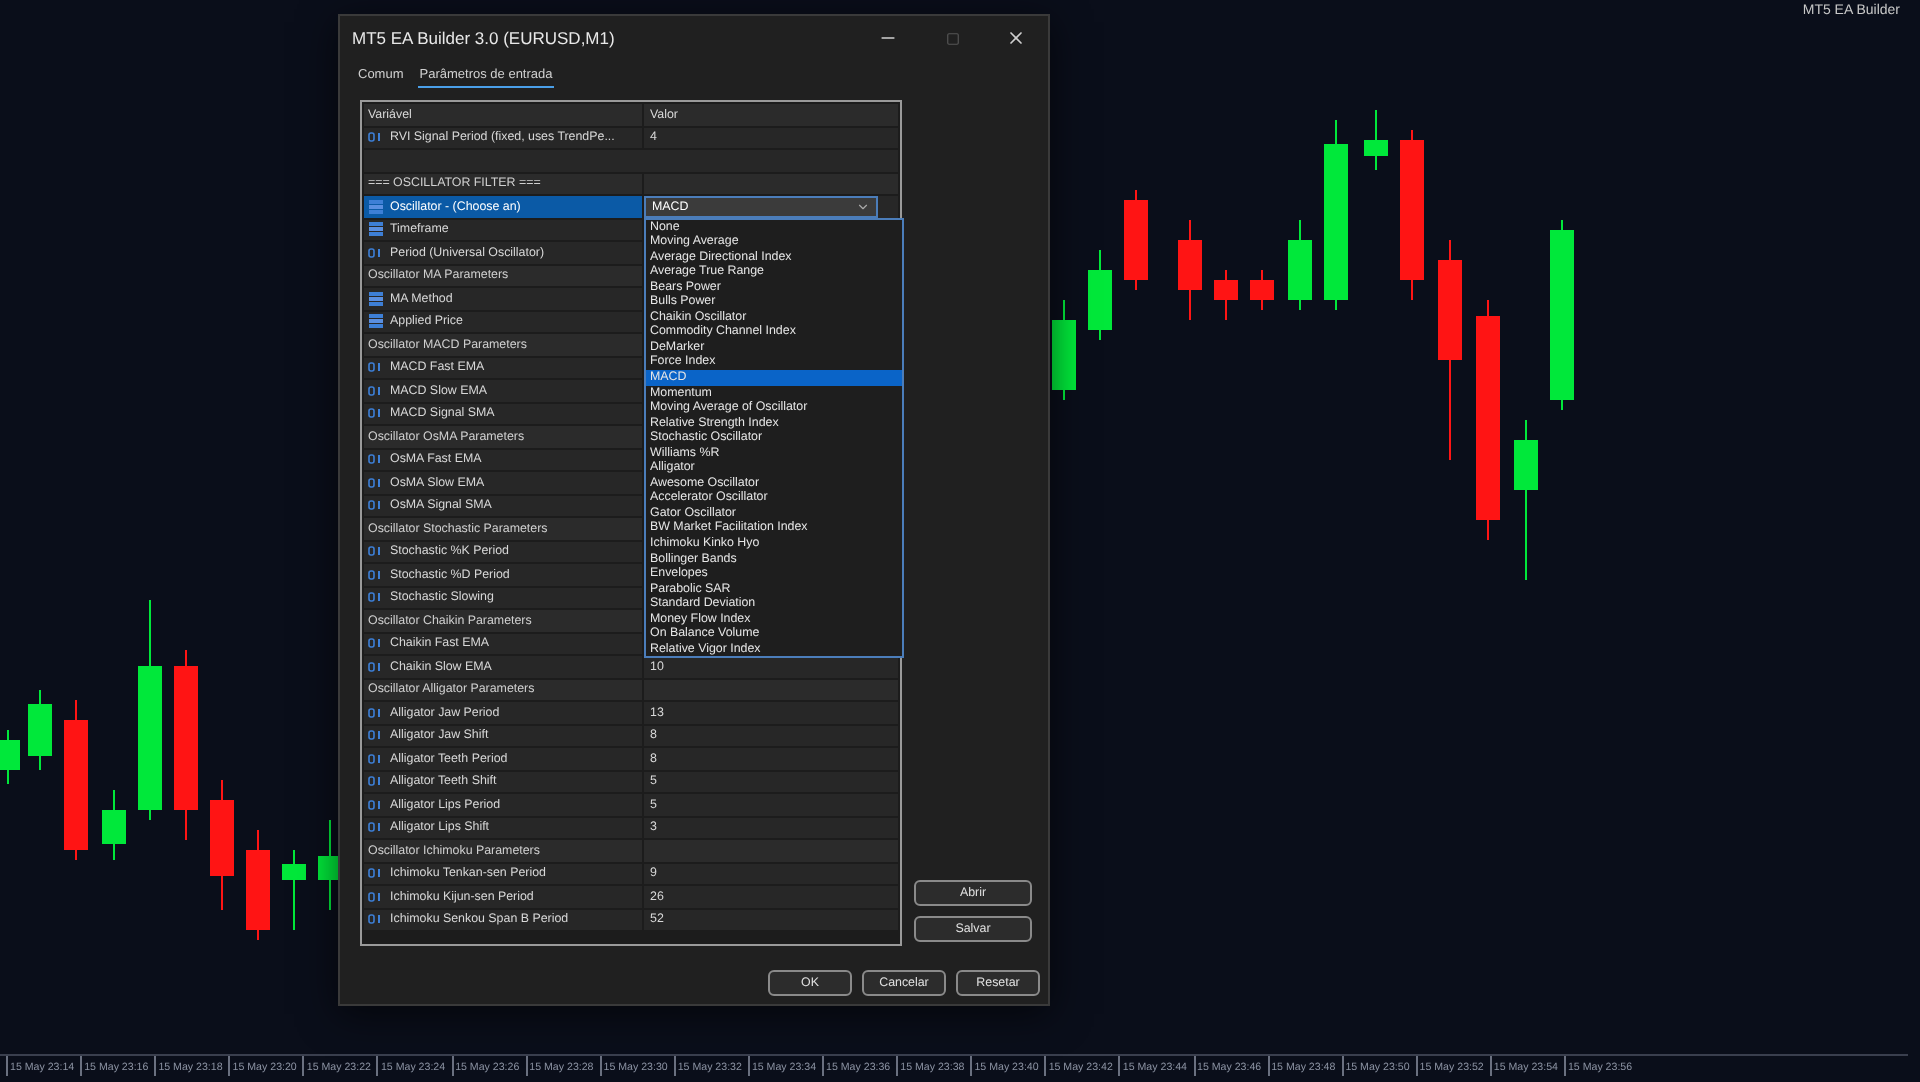  Describe the element at coordinates (863, 206) in the screenshot. I see `chevron-icon` at that location.